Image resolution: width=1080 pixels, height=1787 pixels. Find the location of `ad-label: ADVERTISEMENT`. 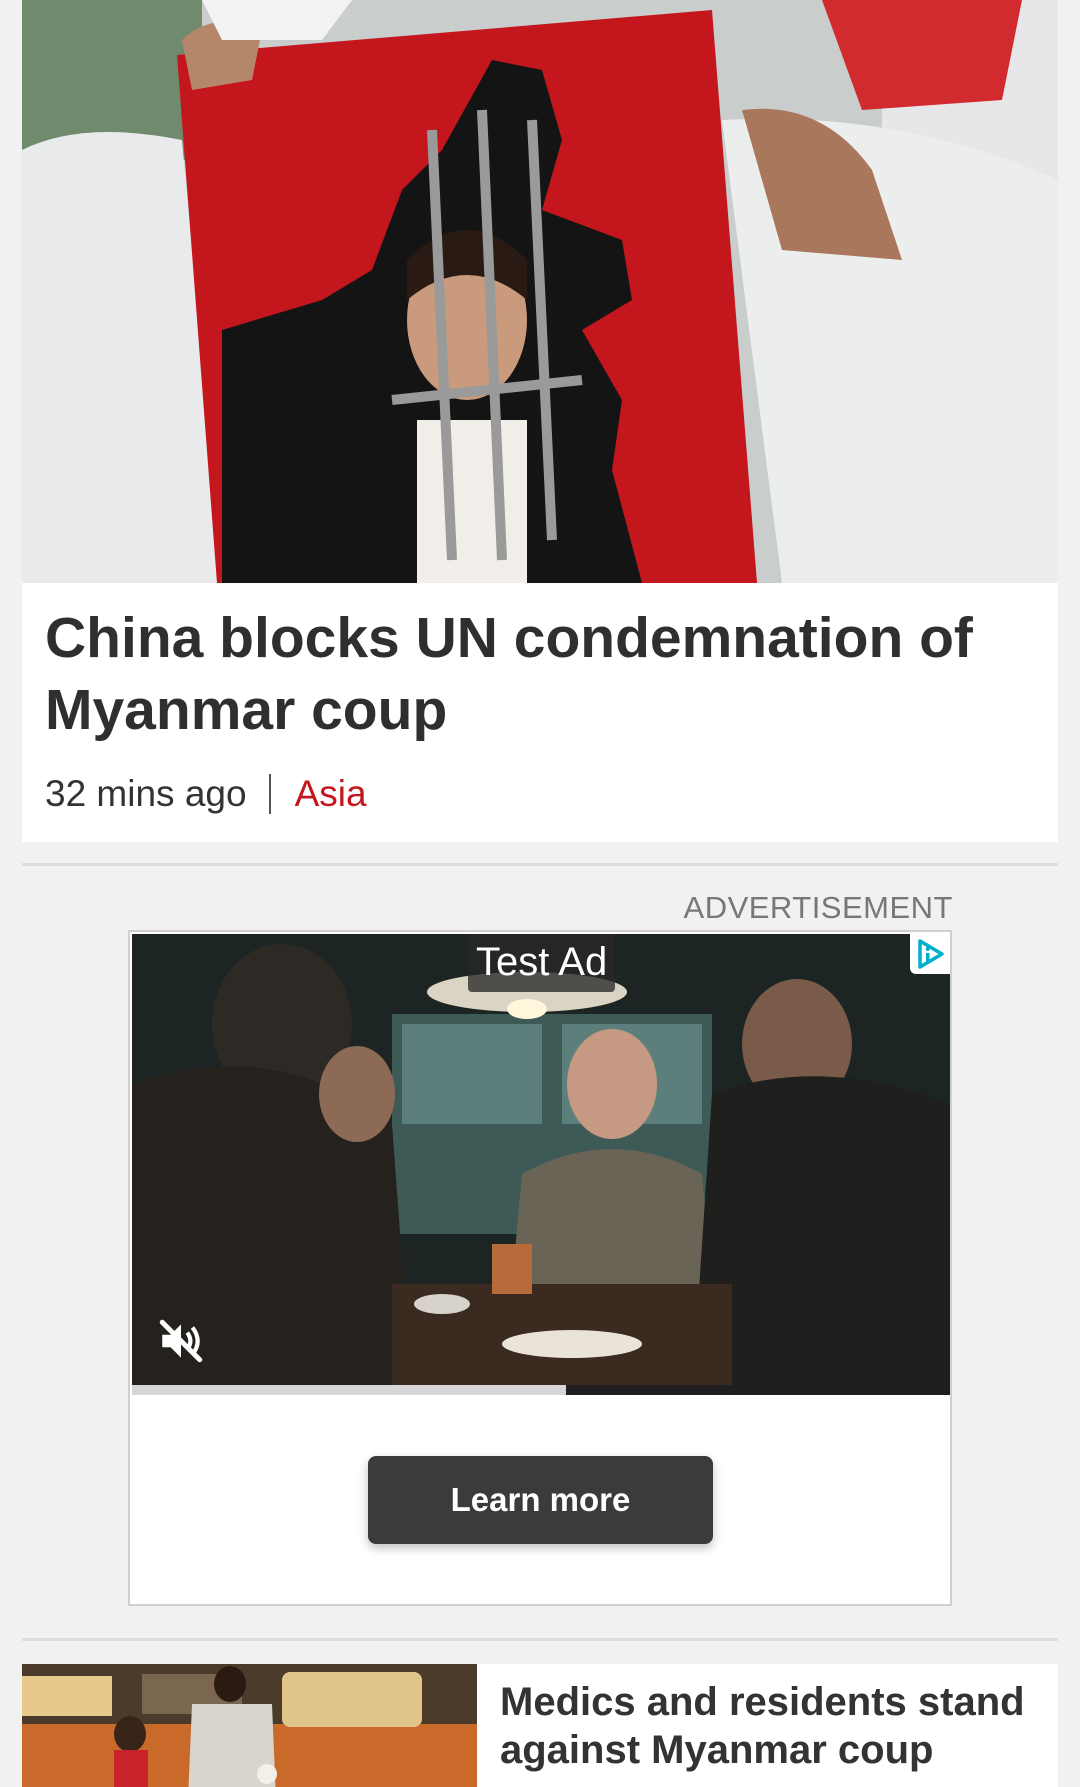

ad-label: ADVERTISEMENT is located at coordinates (818, 907).